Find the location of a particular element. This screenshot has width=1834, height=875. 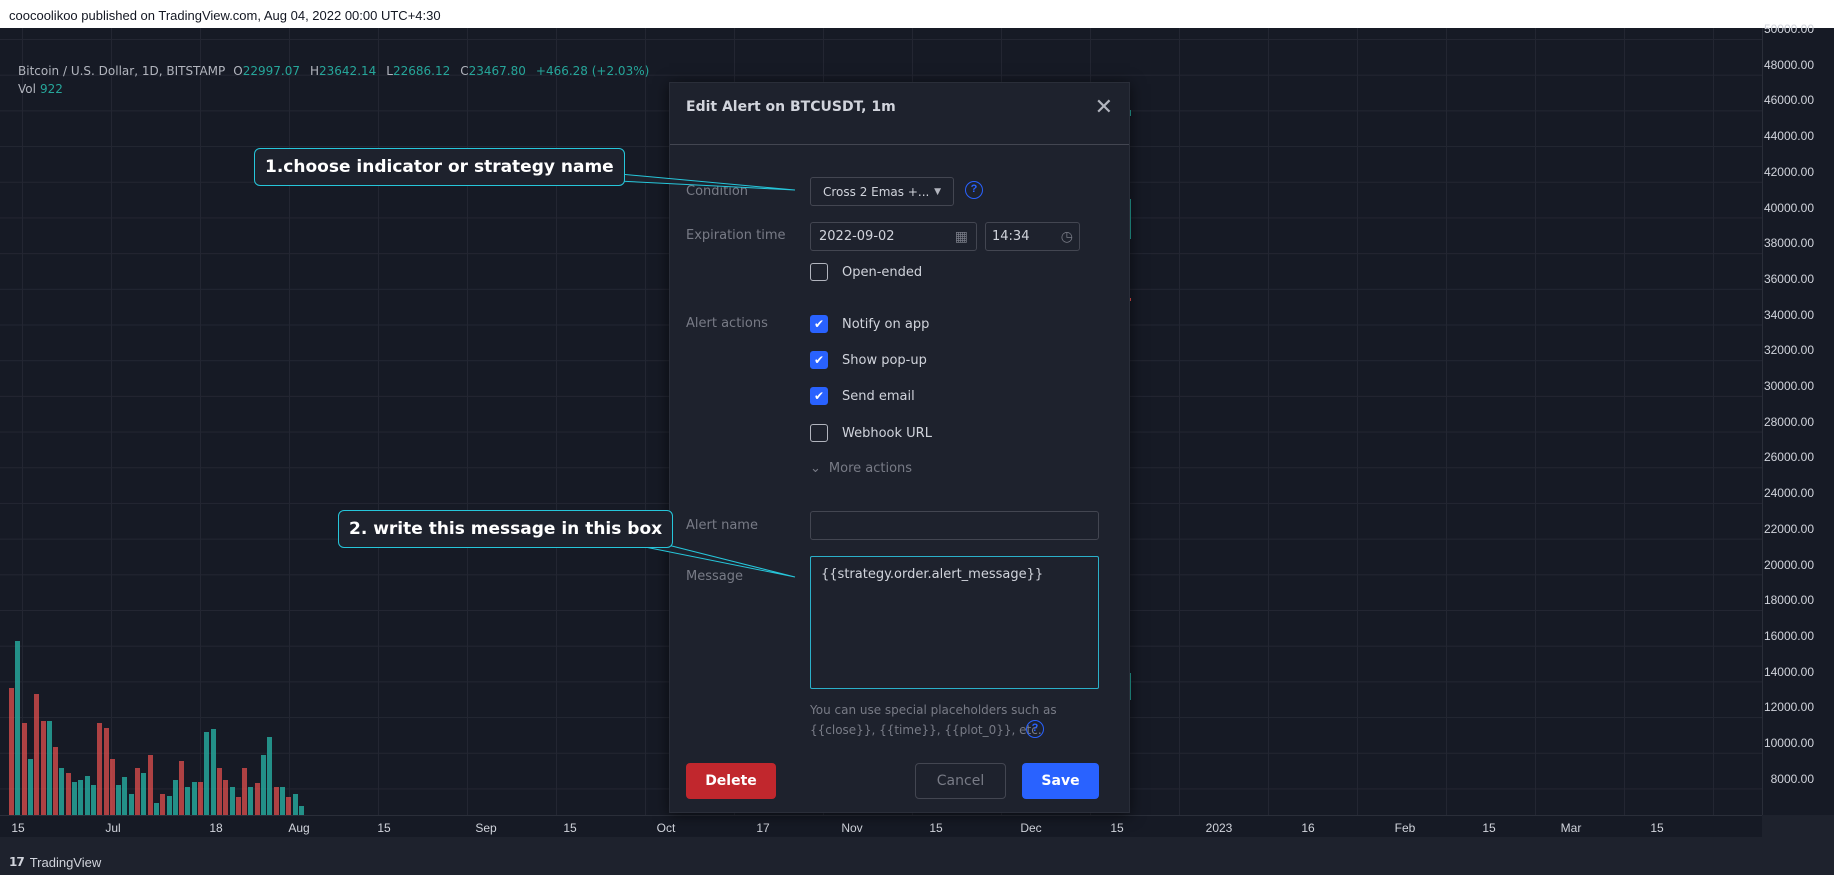

action-email-row: ✔ Send email is located at coordinates (862, 396).